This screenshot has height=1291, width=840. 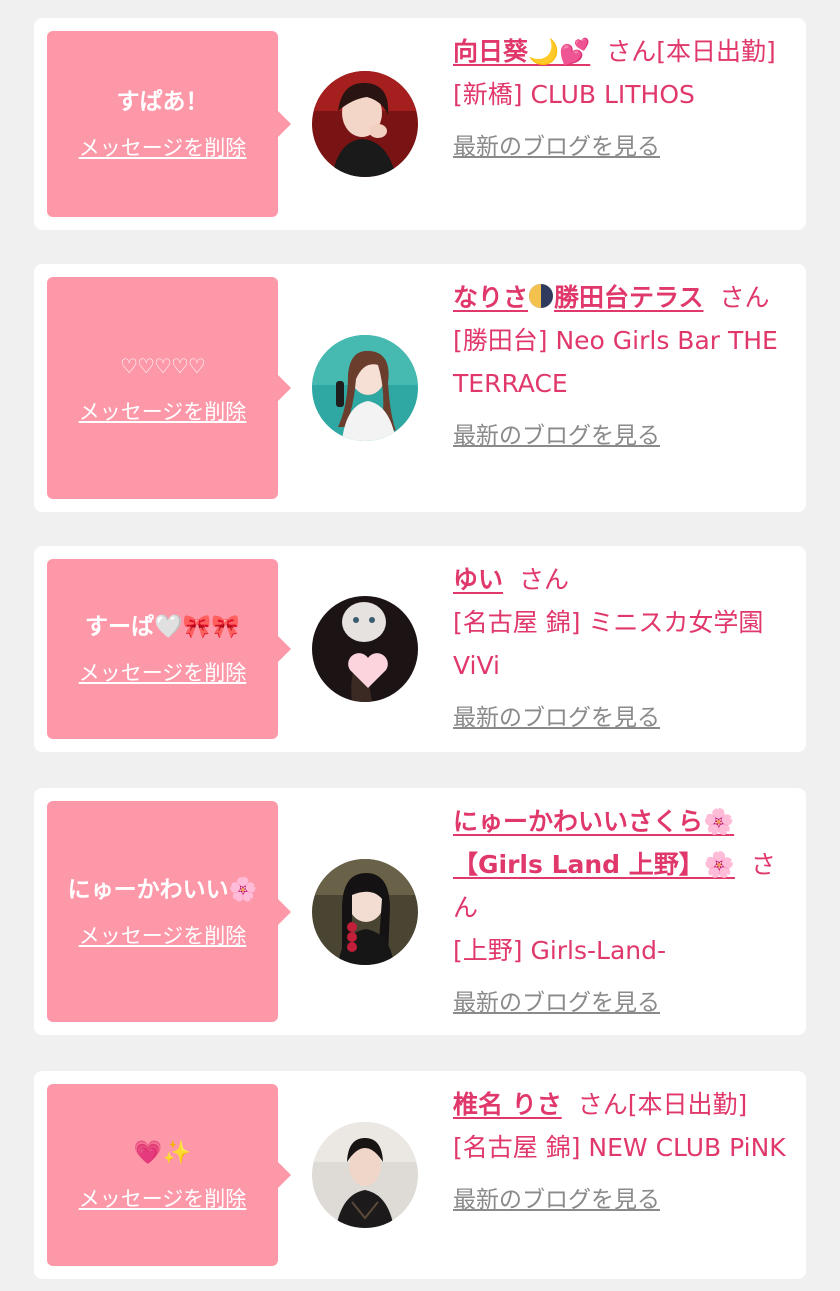 What do you see at coordinates (491, 297) in the screenshot?
I see `cast-name-part: なりさ` at bounding box center [491, 297].